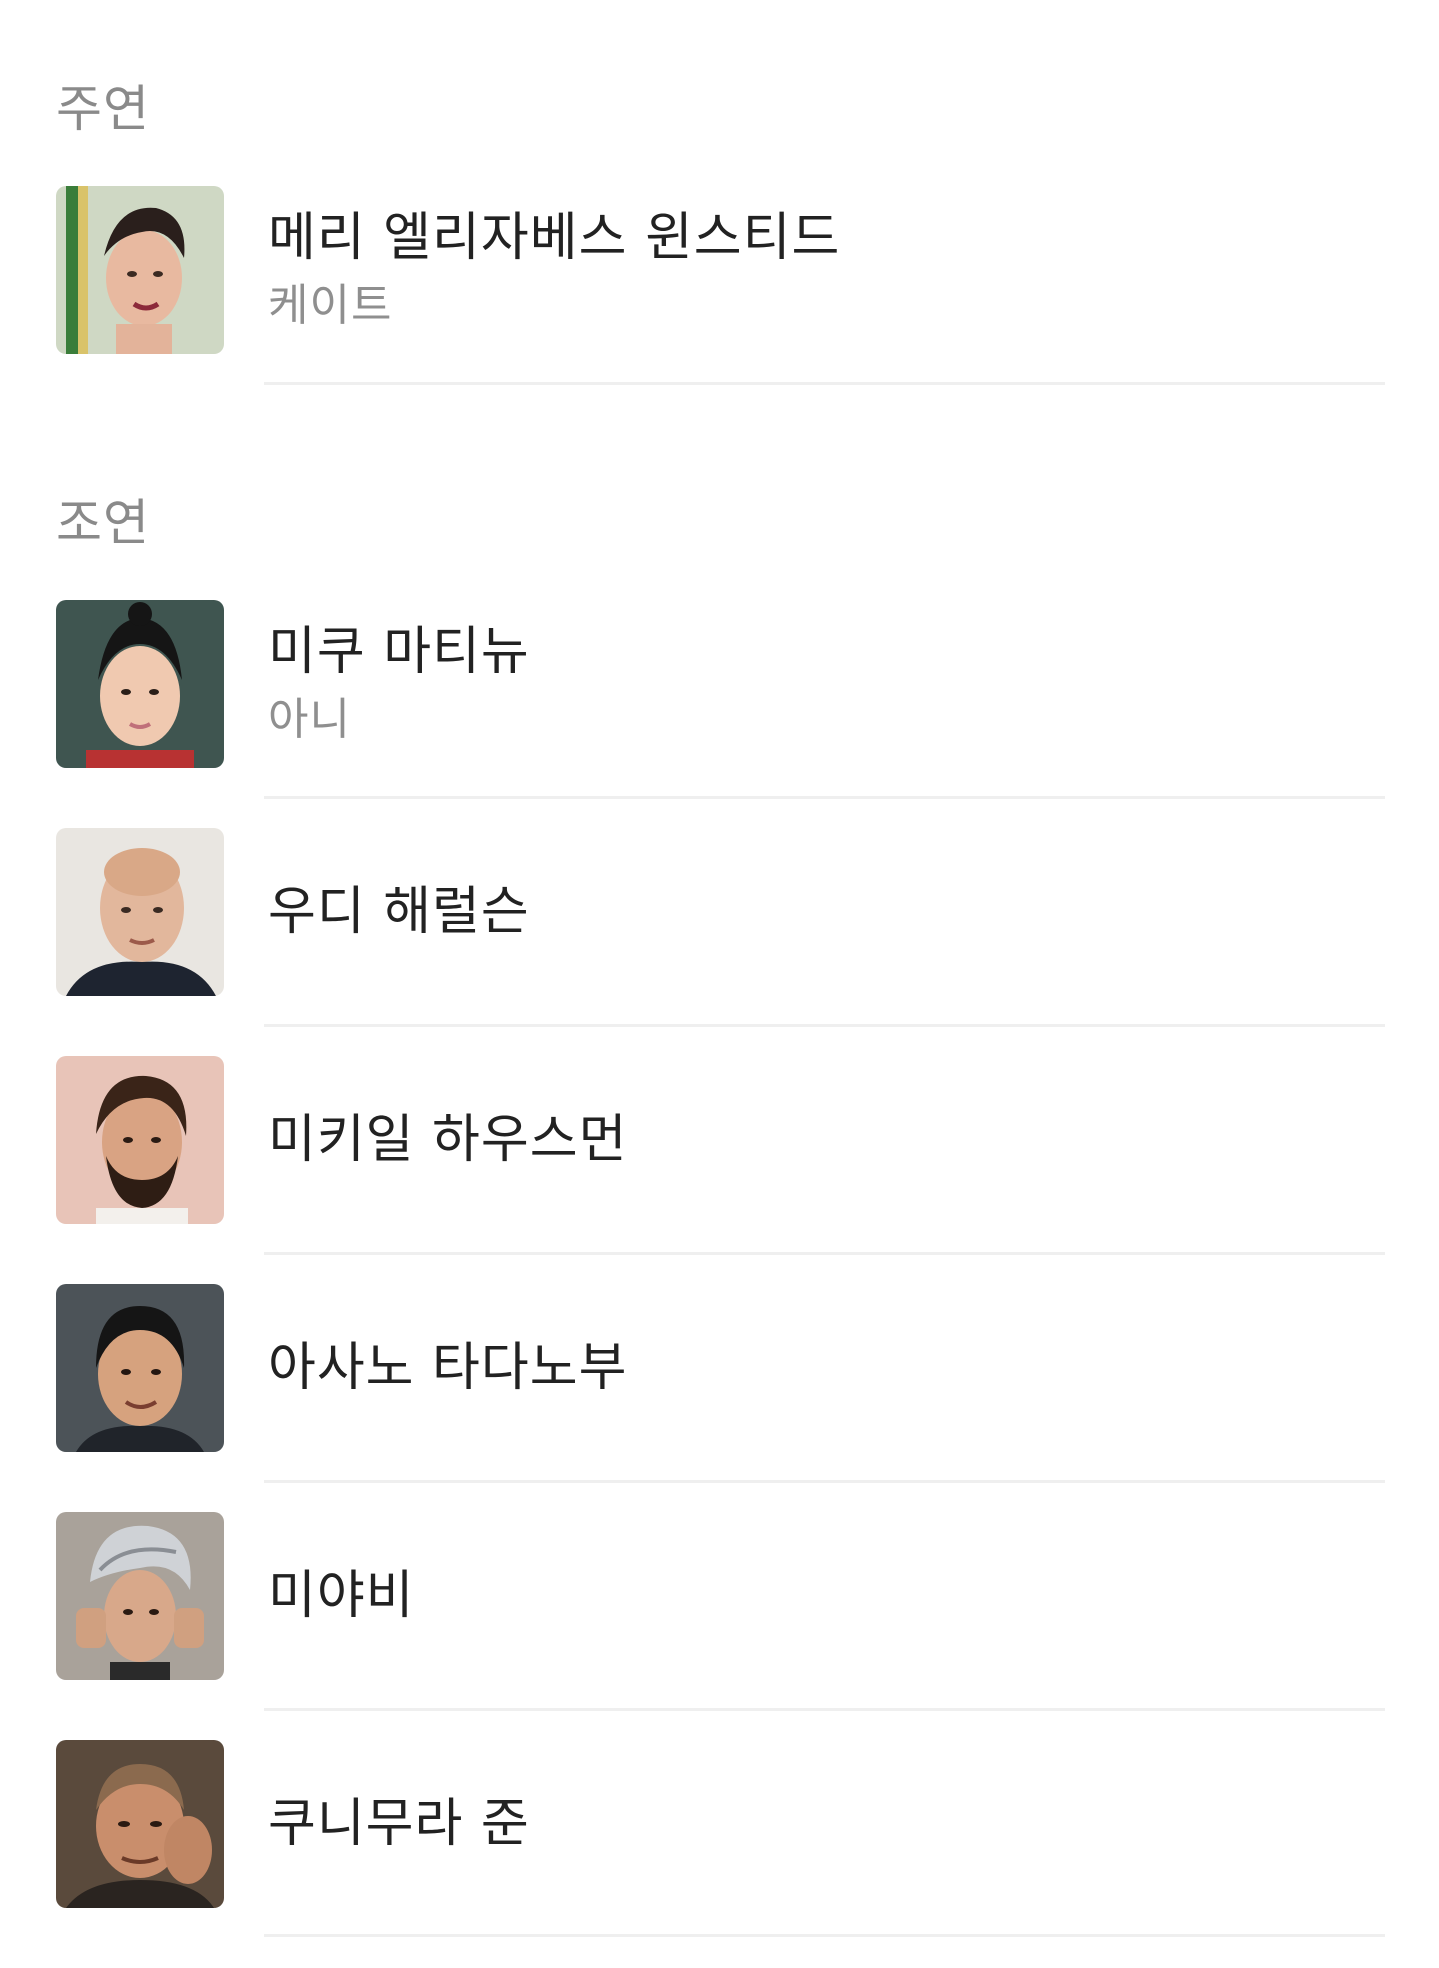  What do you see at coordinates (719, 1626) in the screenshot?
I see `cast-item: 미야비` at bounding box center [719, 1626].